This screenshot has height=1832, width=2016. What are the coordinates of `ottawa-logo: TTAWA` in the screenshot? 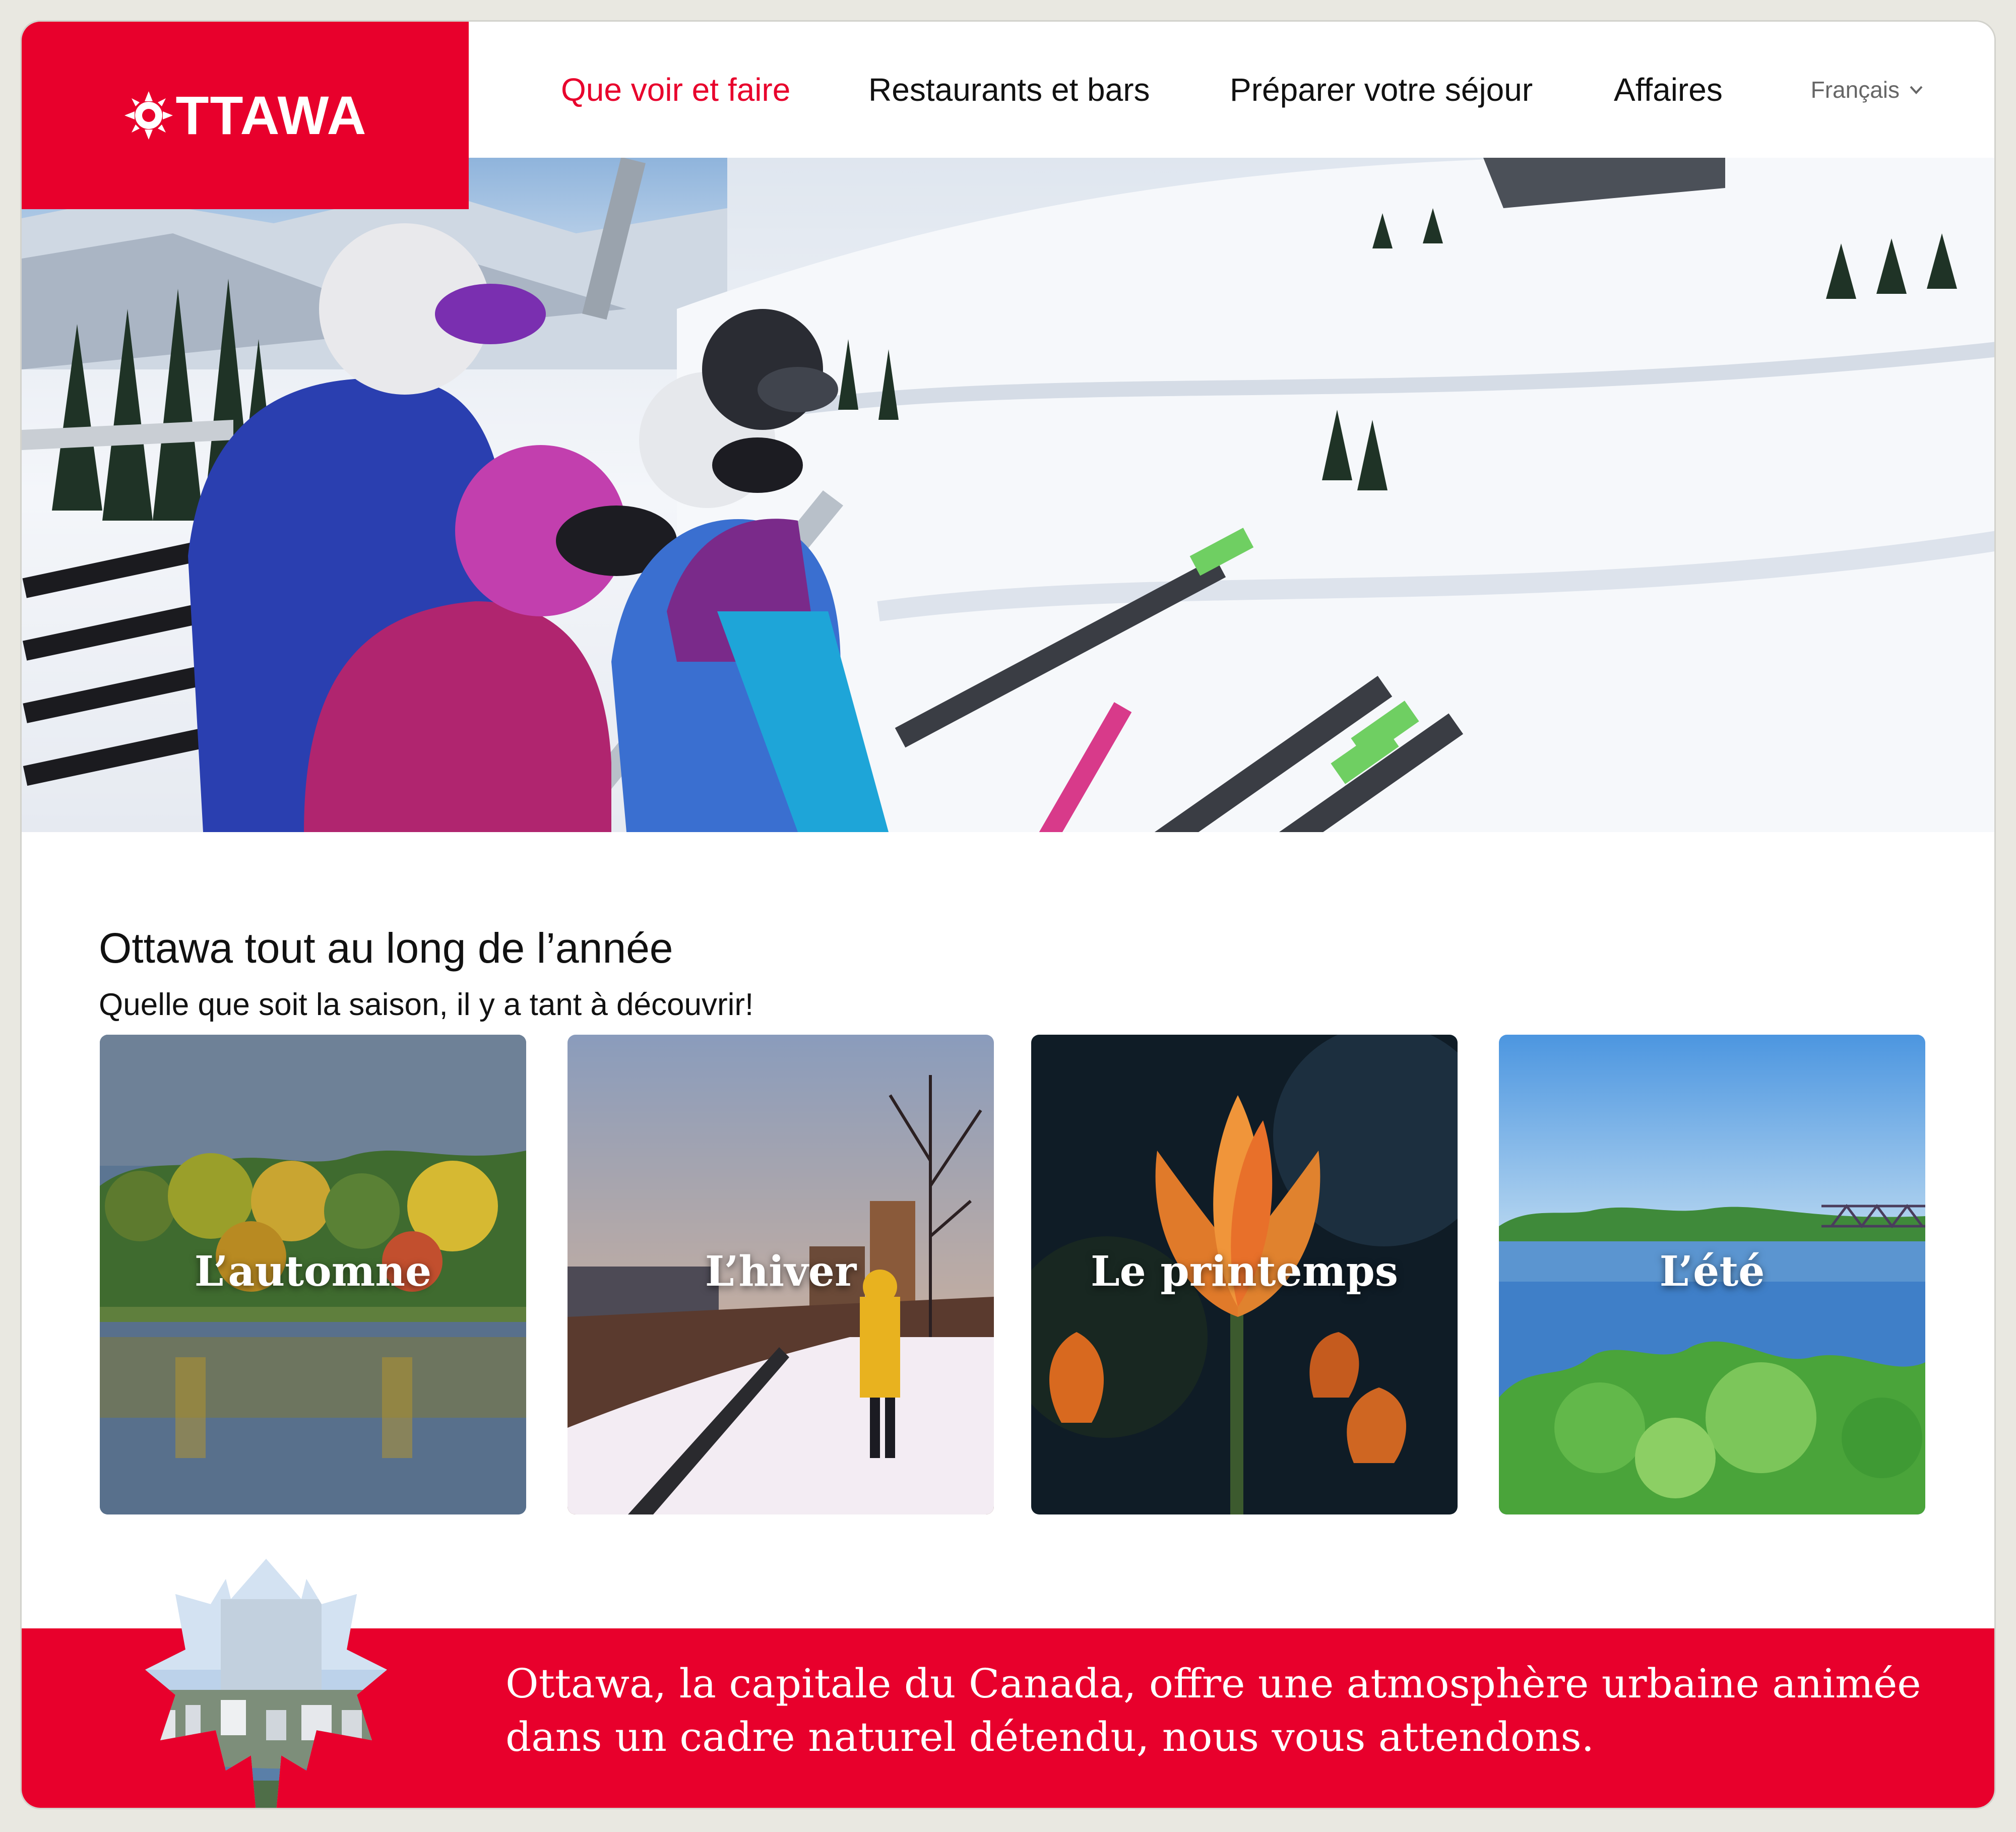 It's located at (245, 116).